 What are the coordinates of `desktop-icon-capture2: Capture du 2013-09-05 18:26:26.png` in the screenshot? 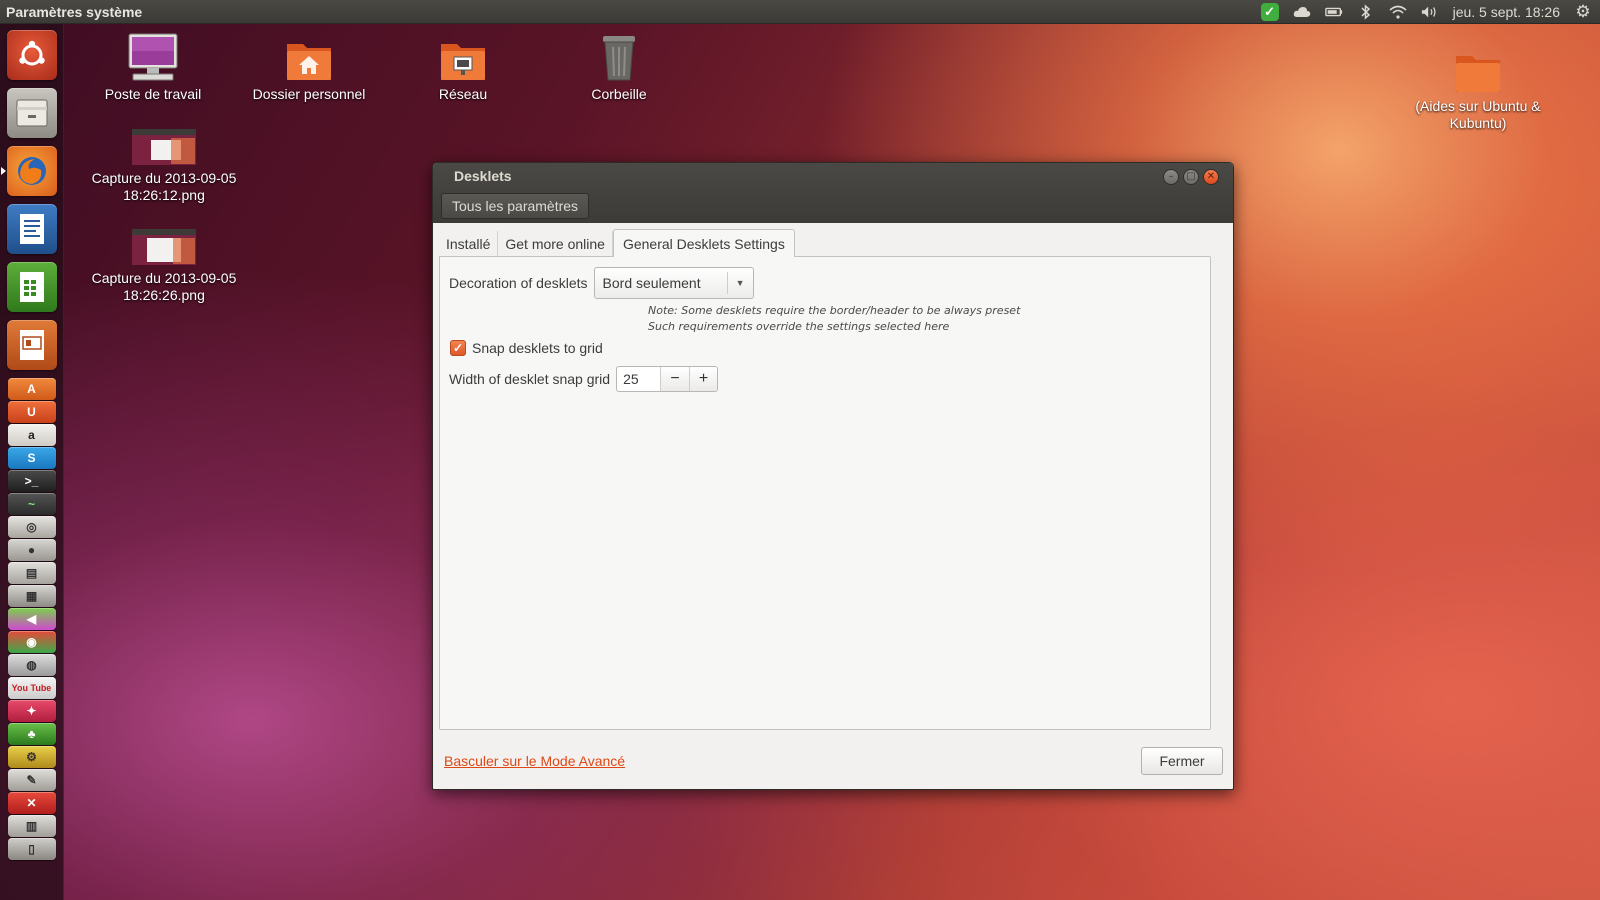 It's located at (164, 266).